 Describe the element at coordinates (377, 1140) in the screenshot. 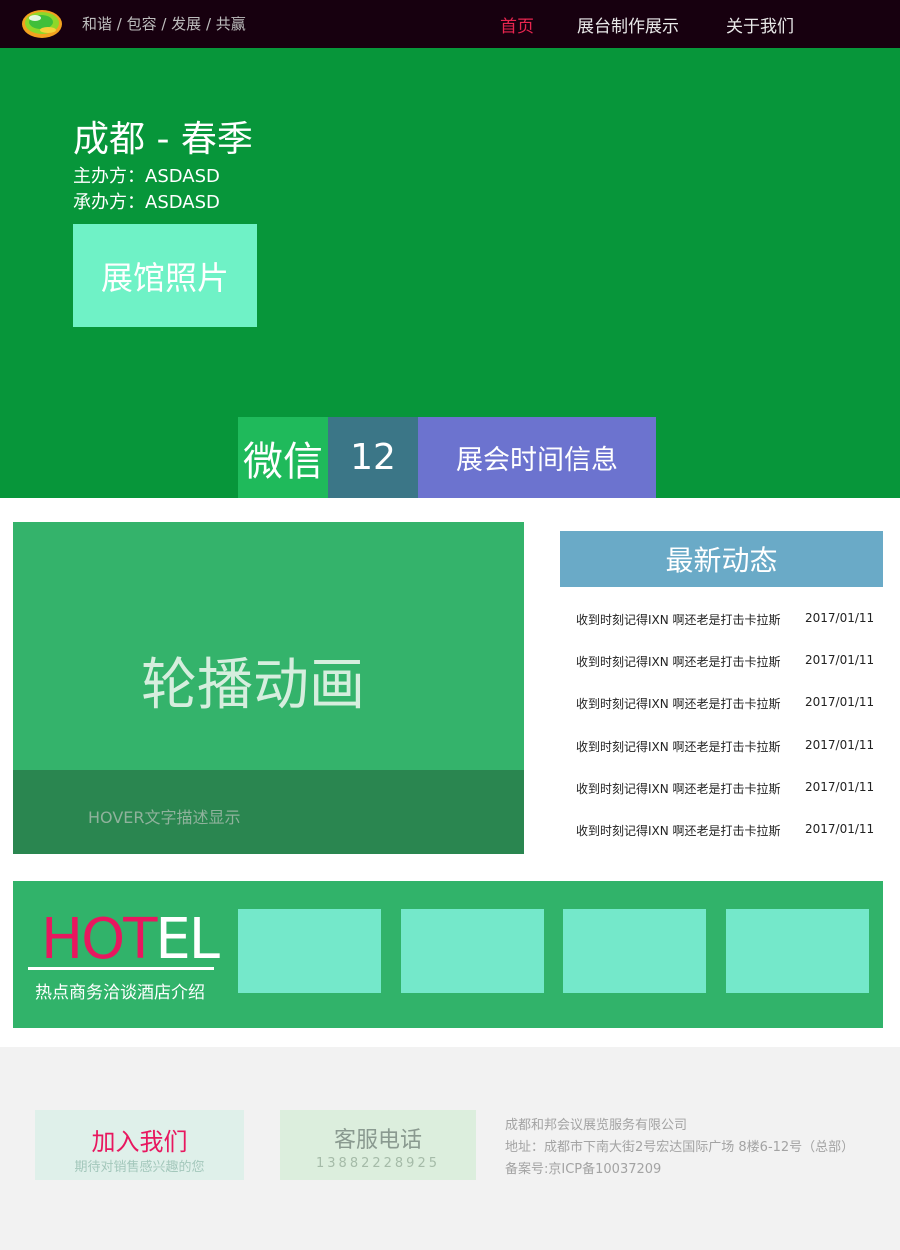

I see `service-phone-title: 客服电话` at that location.